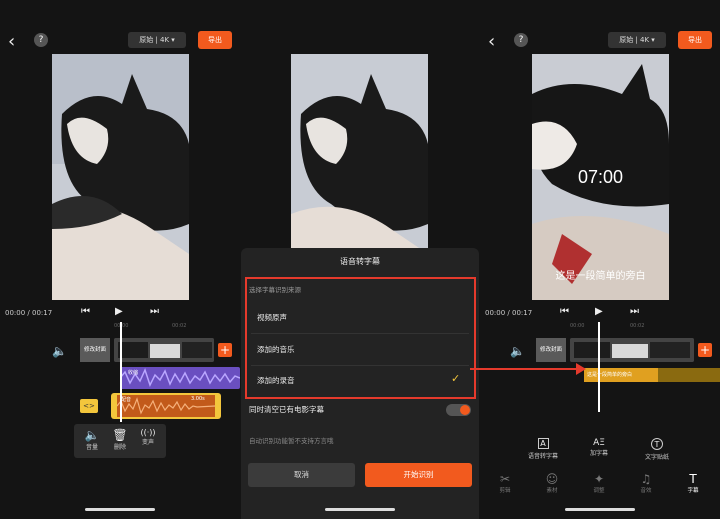  Describe the element at coordinates (120, 177) in the screenshot. I see `video-preview` at that location.